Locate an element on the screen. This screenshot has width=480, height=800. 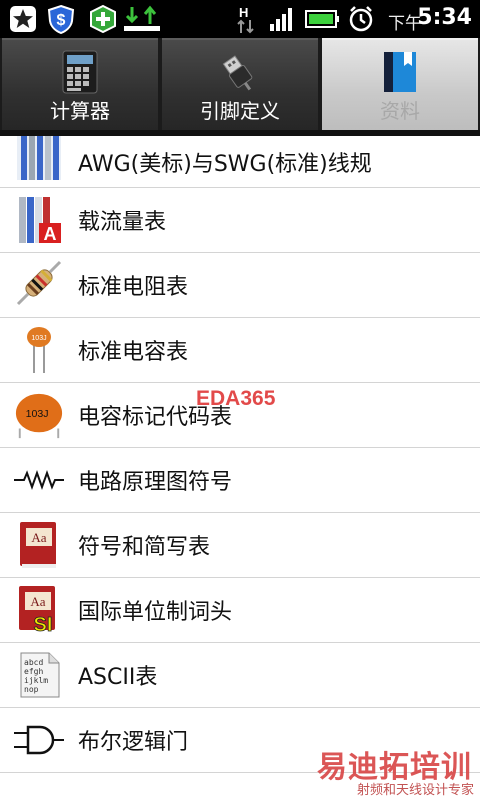
svg-text: SI is located at coordinates (43, 625).